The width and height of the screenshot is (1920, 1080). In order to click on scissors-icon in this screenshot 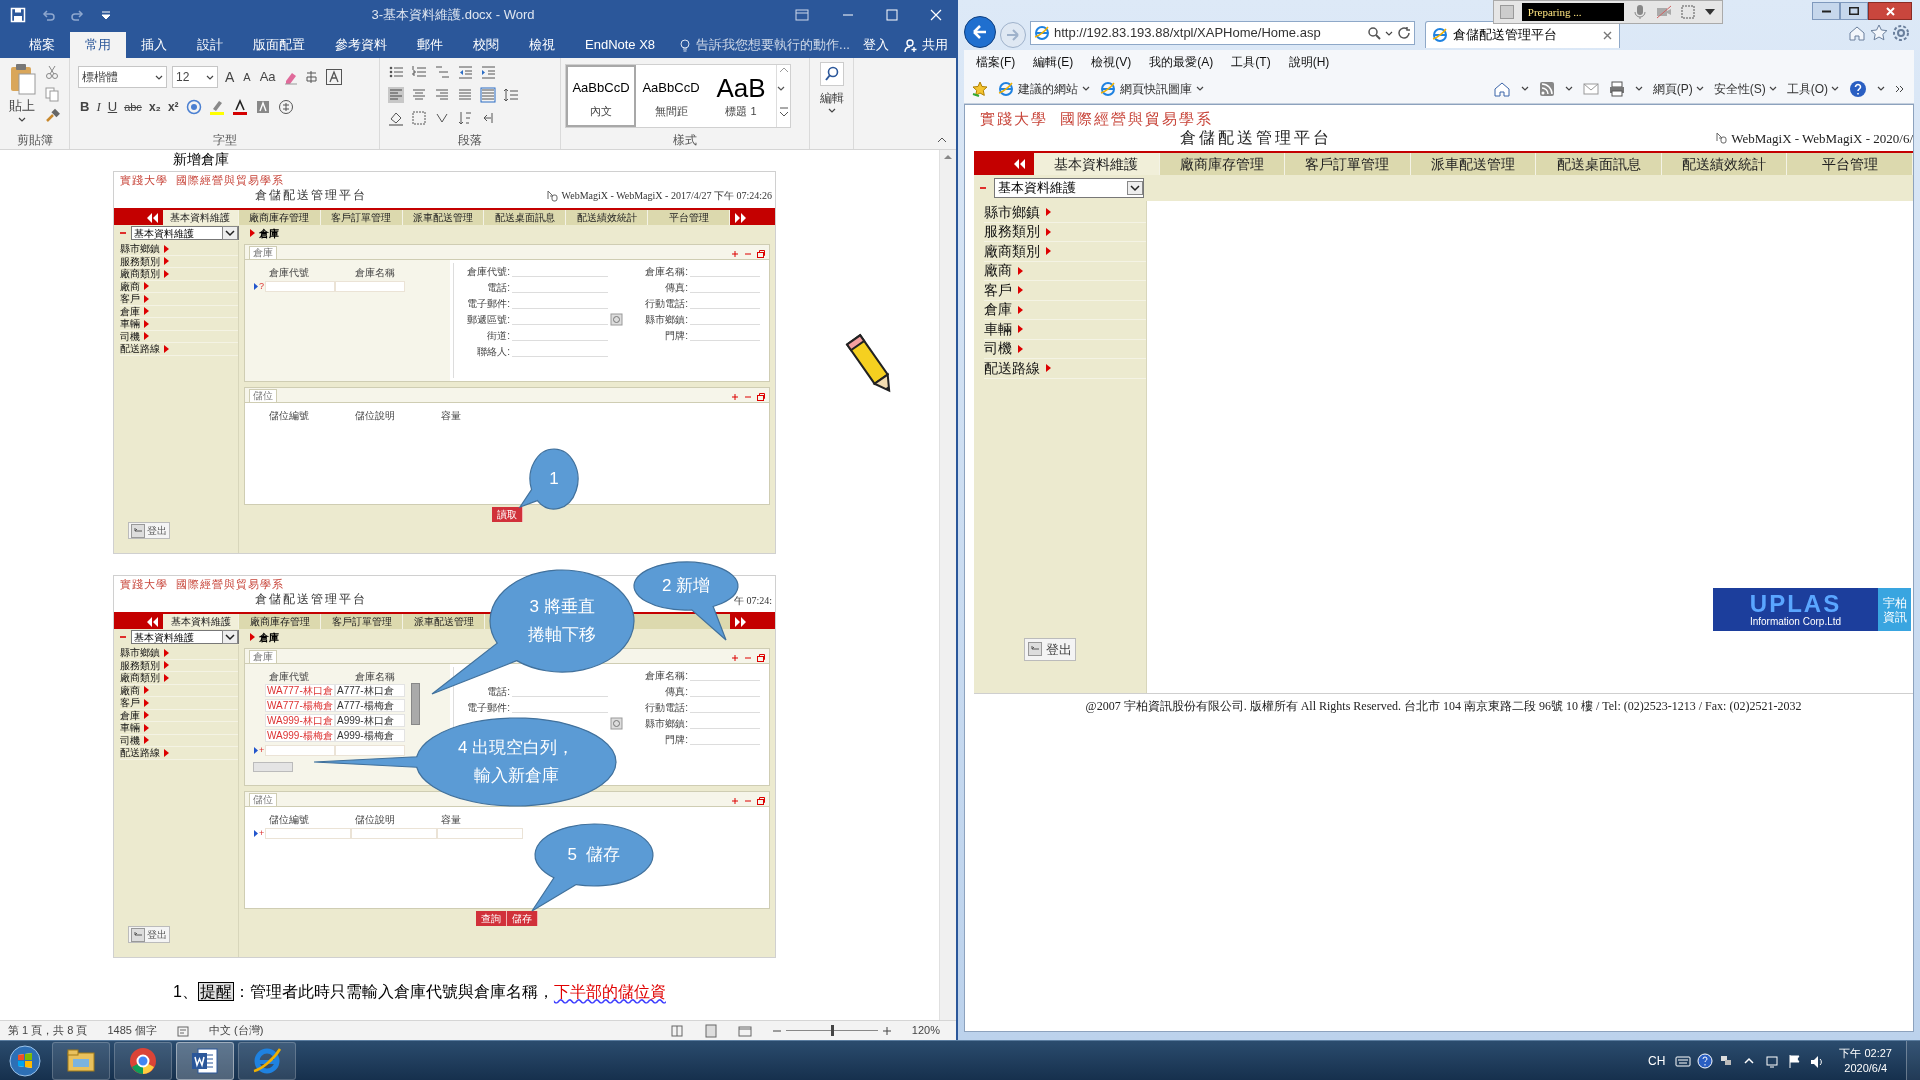, I will do `click(52, 72)`.